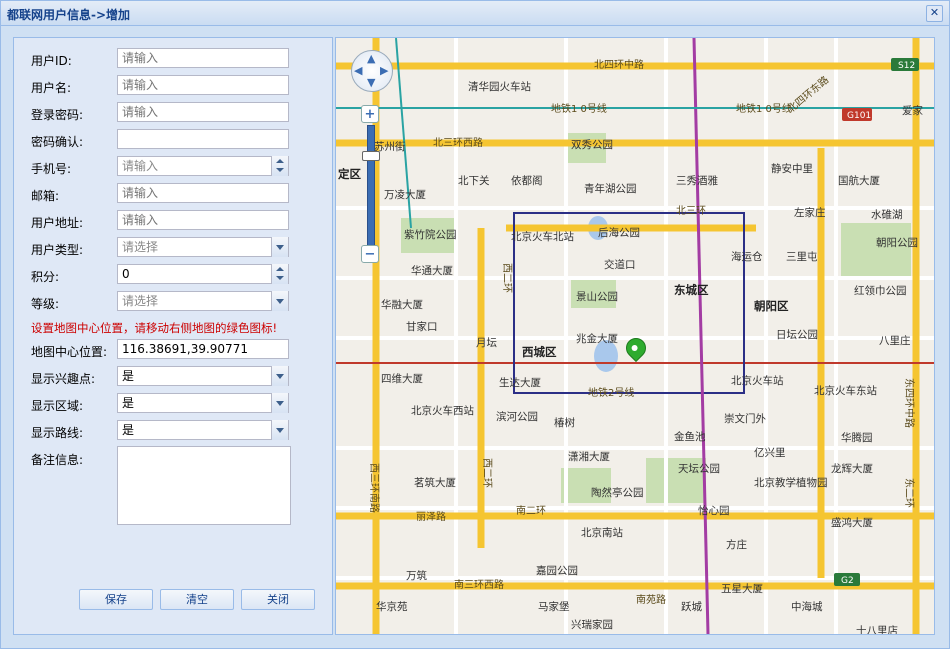  I want to click on form-row-show-region: 显示区域: 是, so click(173, 404).